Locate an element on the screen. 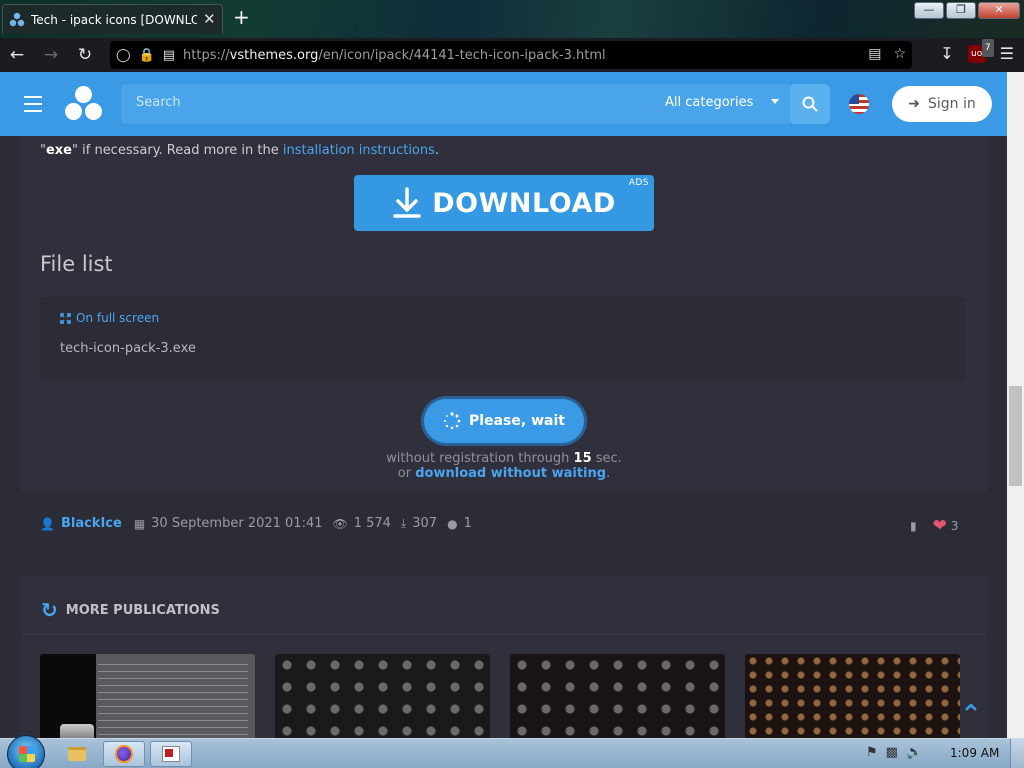  firefox-icon is located at coordinates (124, 754).